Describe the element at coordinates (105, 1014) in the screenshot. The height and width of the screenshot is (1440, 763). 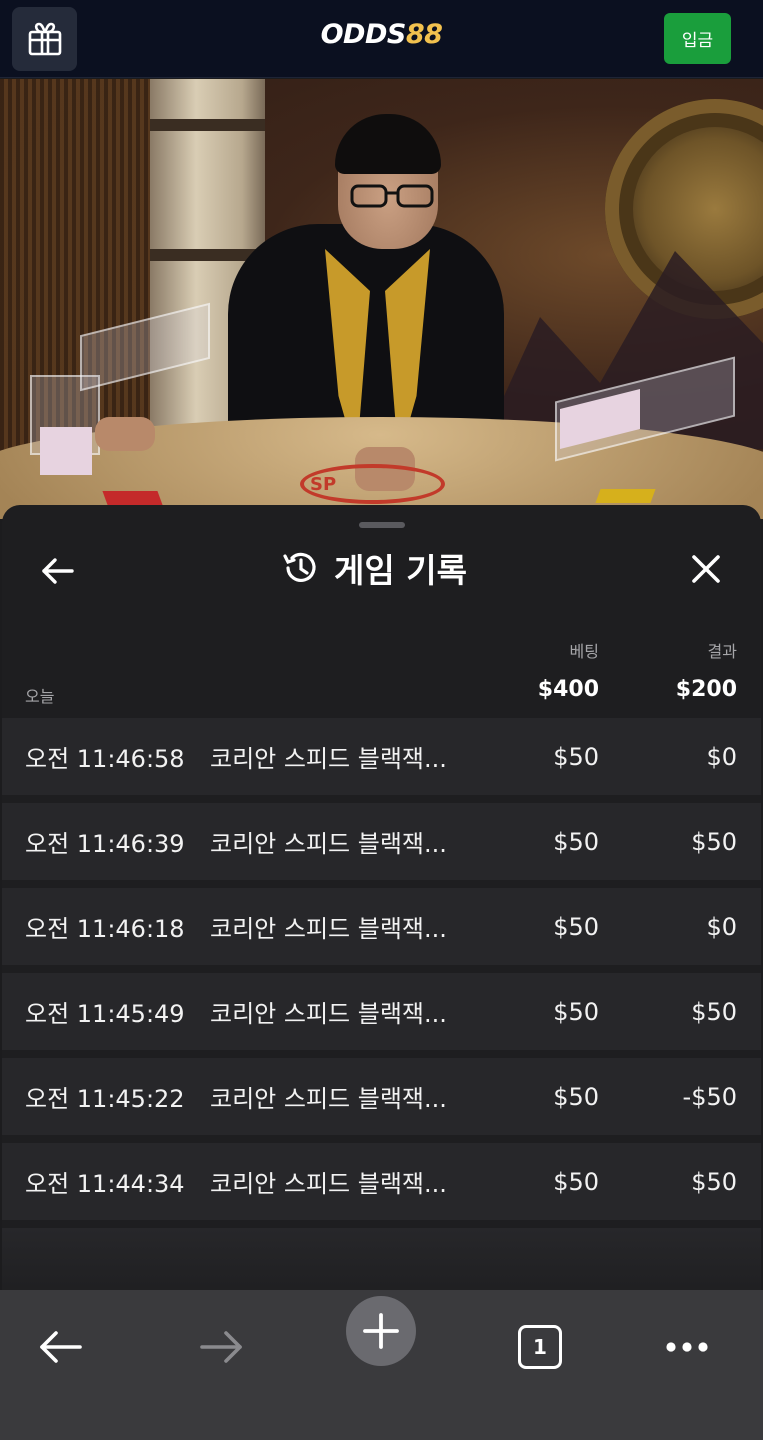
I see `row-time: 오전 11:45:49` at that location.